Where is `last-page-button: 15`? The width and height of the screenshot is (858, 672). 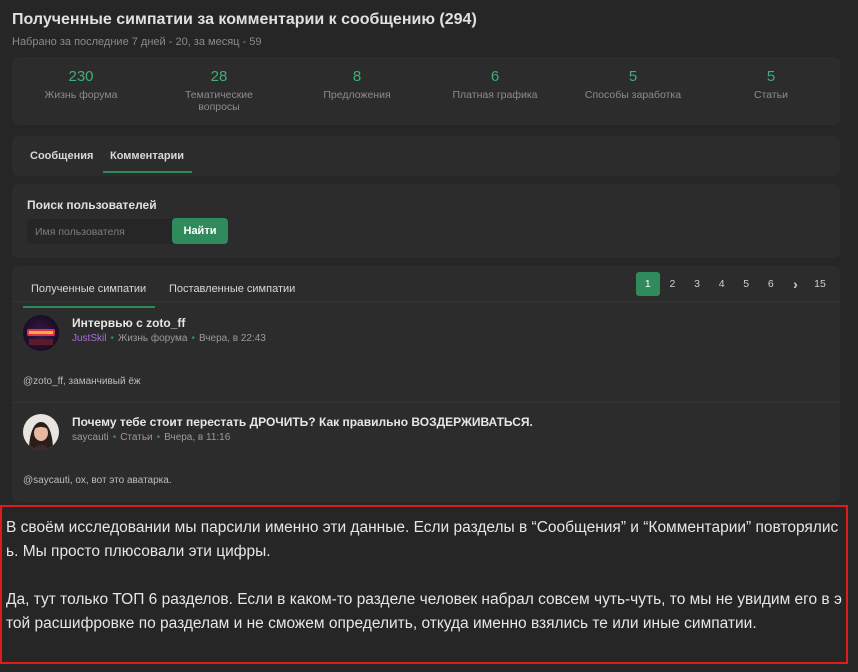
last-page-button: 15 is located at coordinates (820, 284).